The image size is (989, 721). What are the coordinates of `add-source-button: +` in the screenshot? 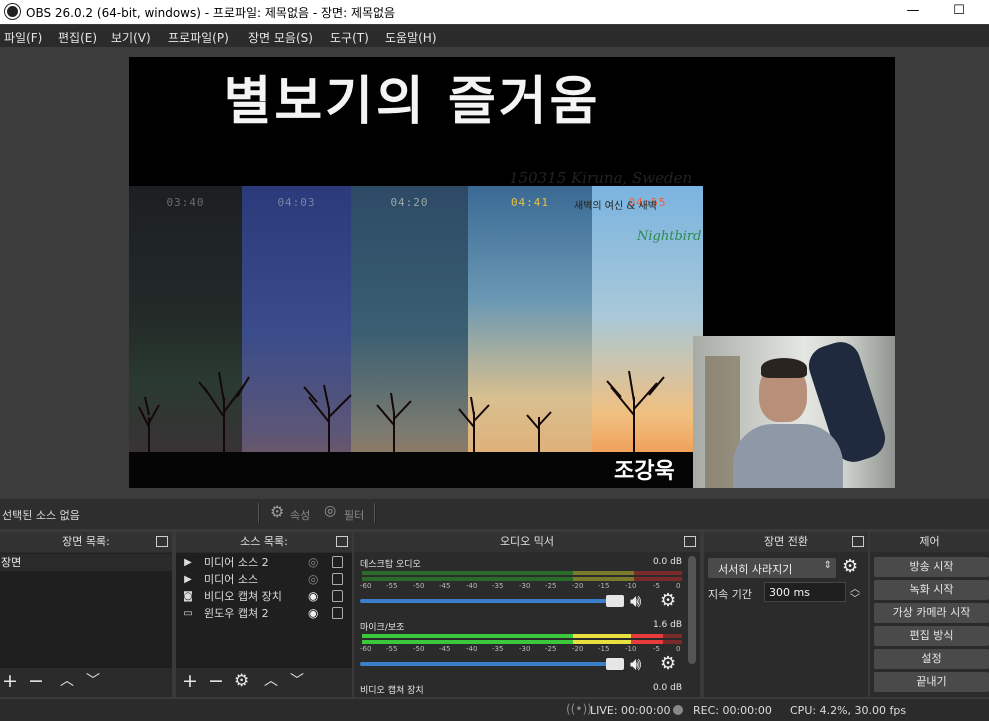 It's located at (190, 681).